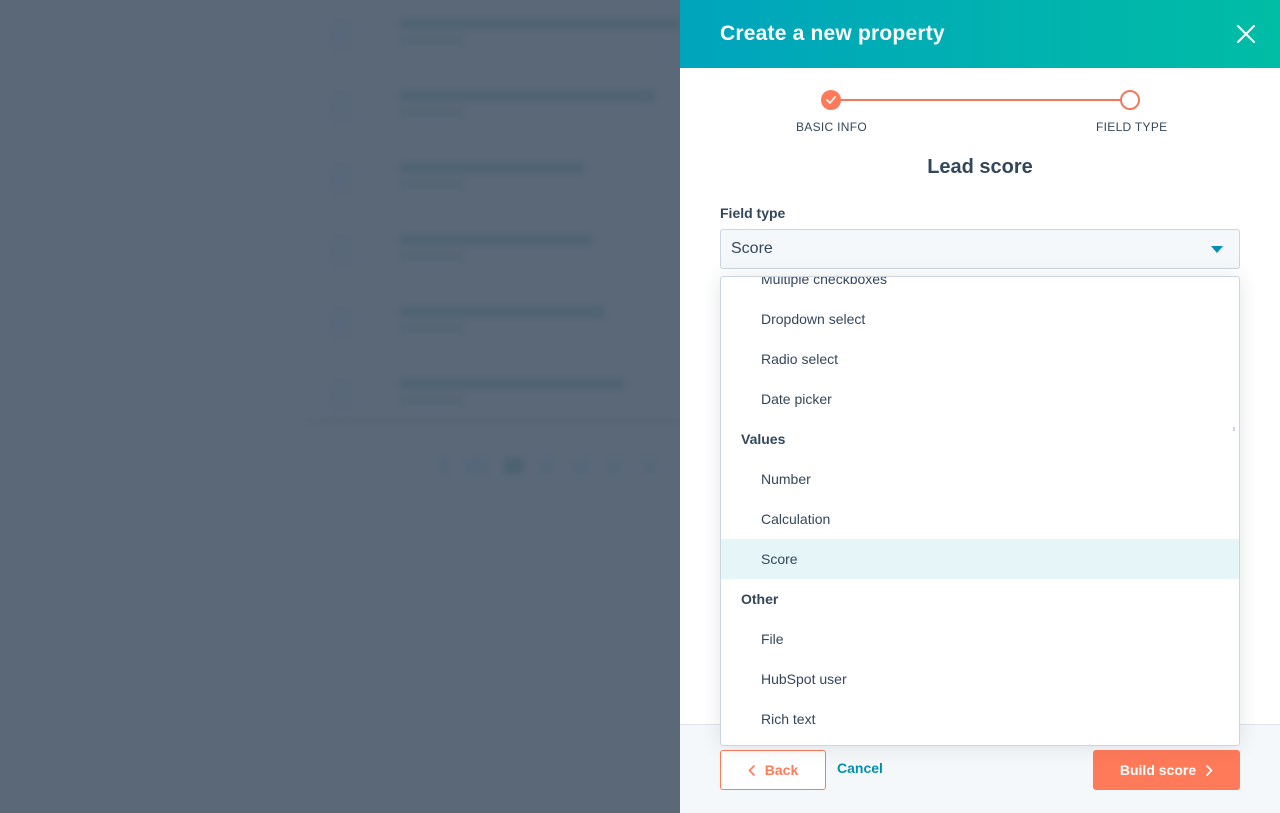 The width and height of the screenshot is (1280, 813). I want to click on field-type-label: Field type, so click(753, 213).